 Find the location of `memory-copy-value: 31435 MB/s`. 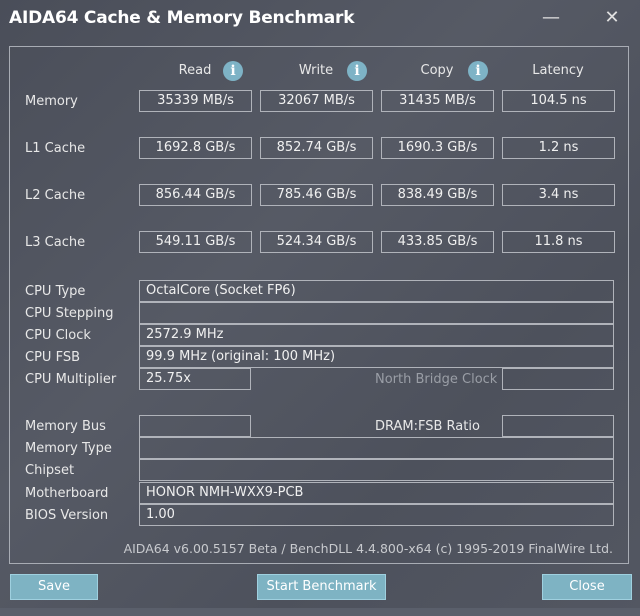

memory-copy-value: 31435 MB/s is located at coordinates (437, 101).